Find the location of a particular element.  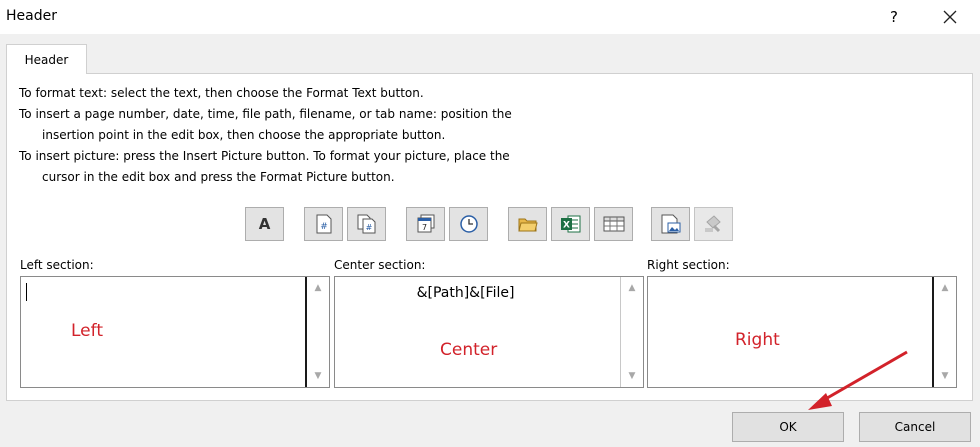

close-icon is located at coordinates (950, 17).